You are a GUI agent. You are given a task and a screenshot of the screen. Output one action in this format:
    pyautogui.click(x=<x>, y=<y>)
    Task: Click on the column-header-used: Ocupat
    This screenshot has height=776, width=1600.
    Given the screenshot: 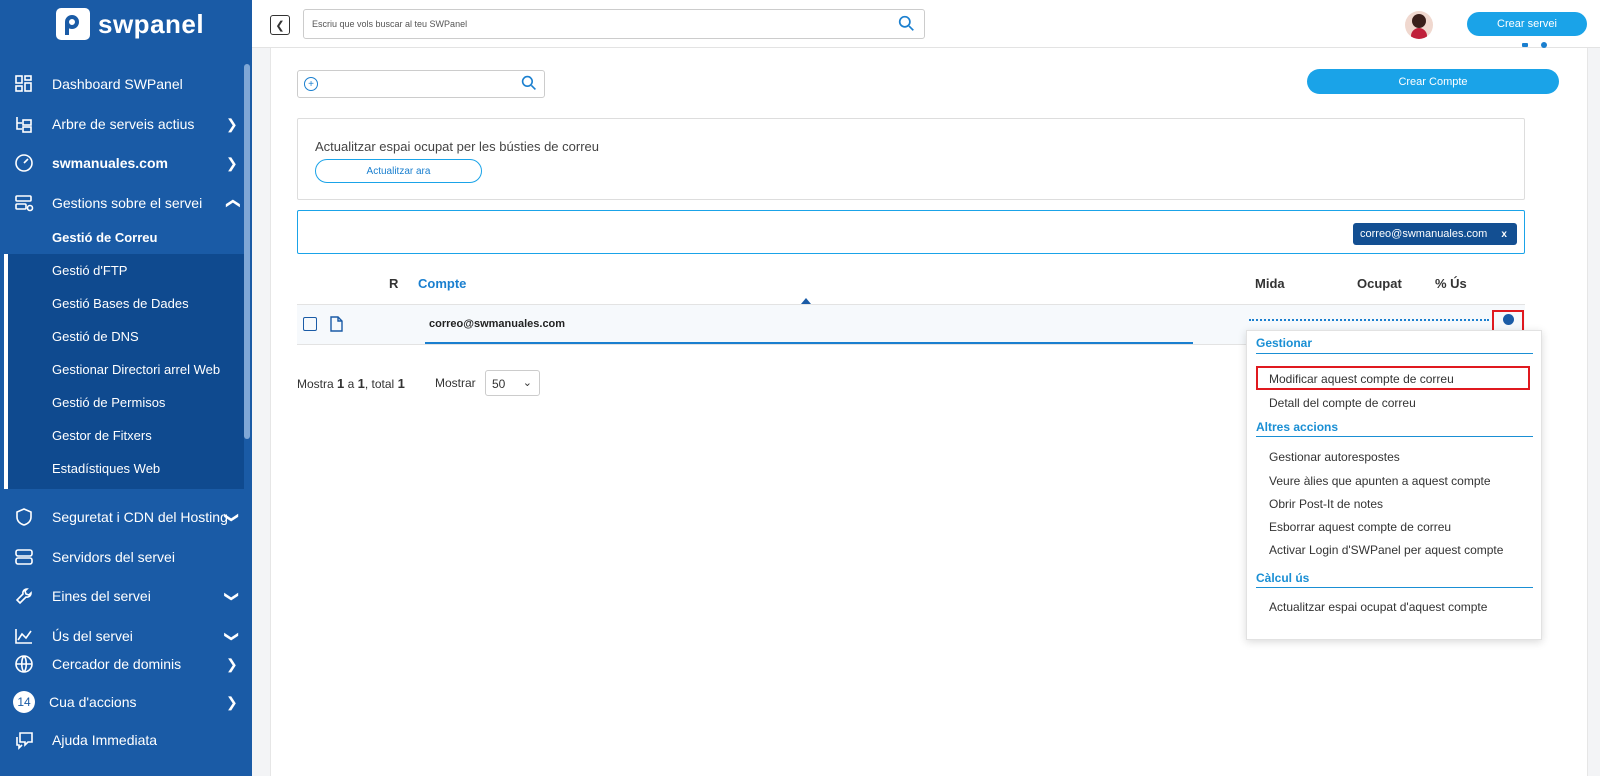 What is the action you would take?
    pyautogui.click(x=1379, y=283)
    